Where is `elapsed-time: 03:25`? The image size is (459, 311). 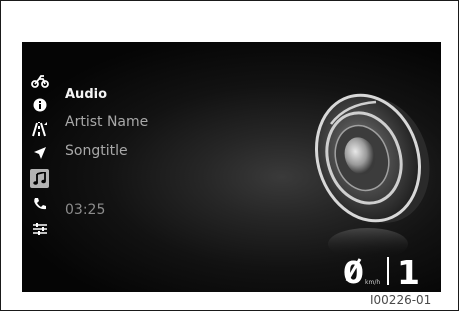
elapsed-time: 03:25 is located at coordinates (85, 210).